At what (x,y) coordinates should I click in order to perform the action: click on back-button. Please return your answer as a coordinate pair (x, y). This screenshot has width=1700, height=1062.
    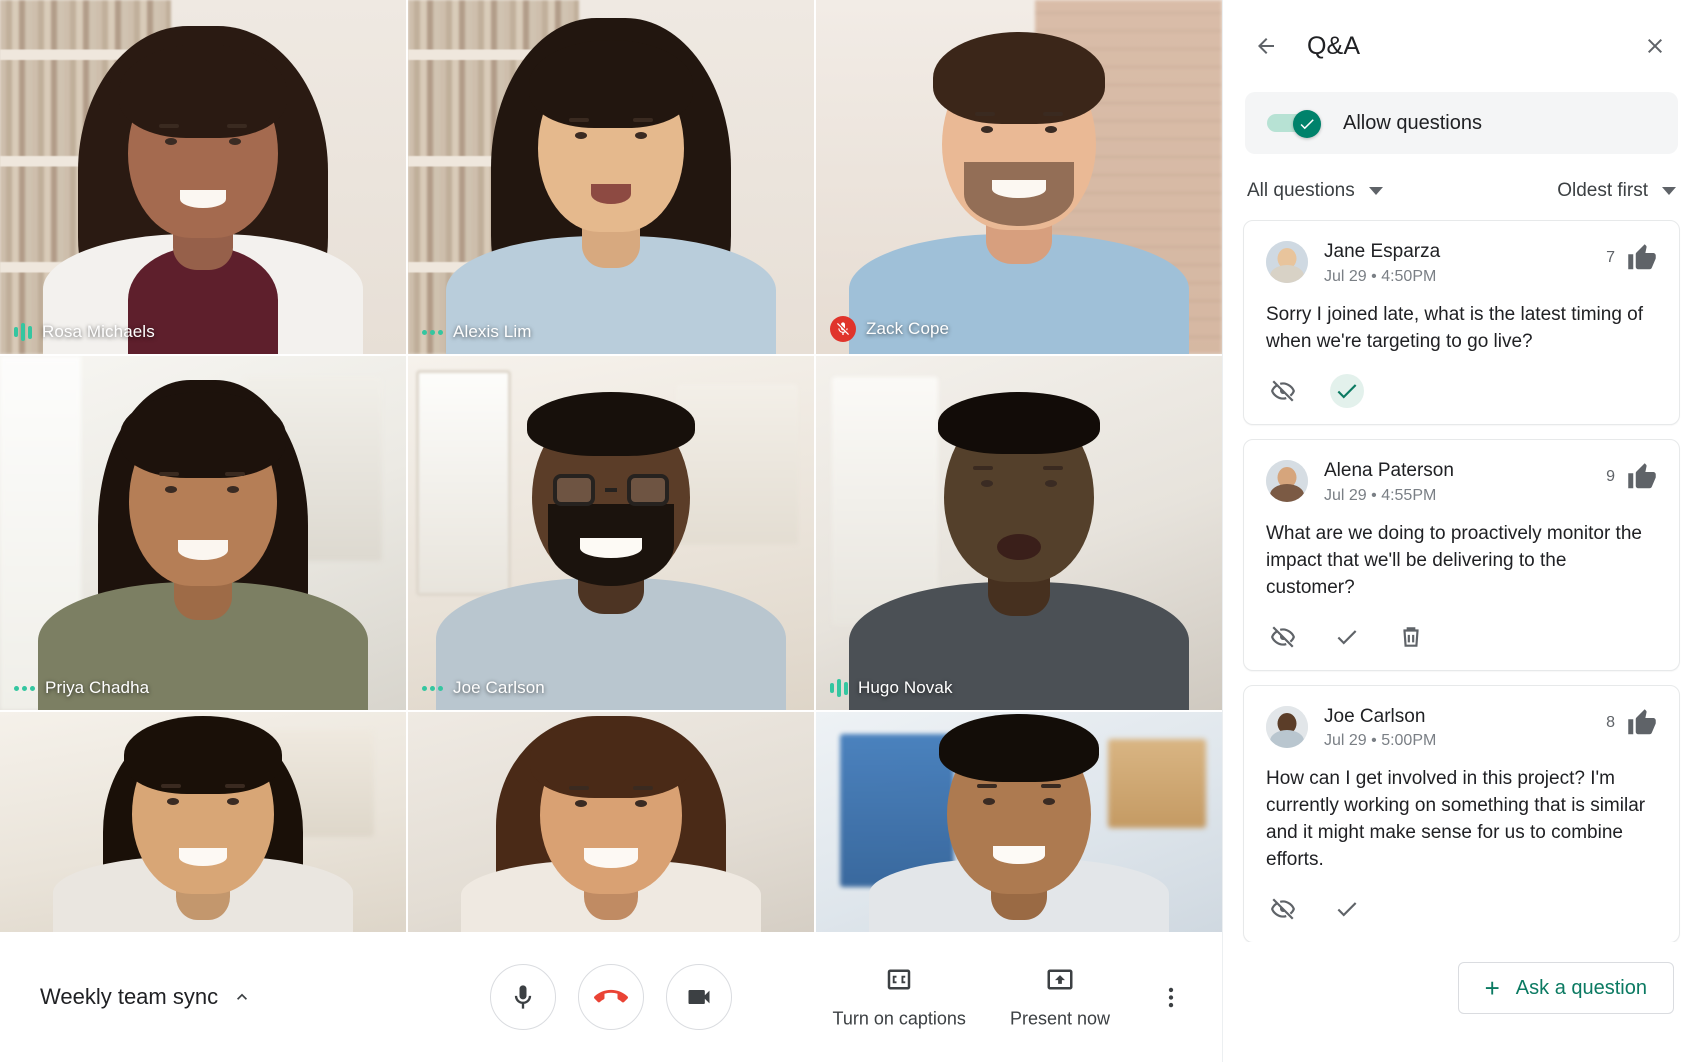
    Looking at the image, I should click on (1266, 46).